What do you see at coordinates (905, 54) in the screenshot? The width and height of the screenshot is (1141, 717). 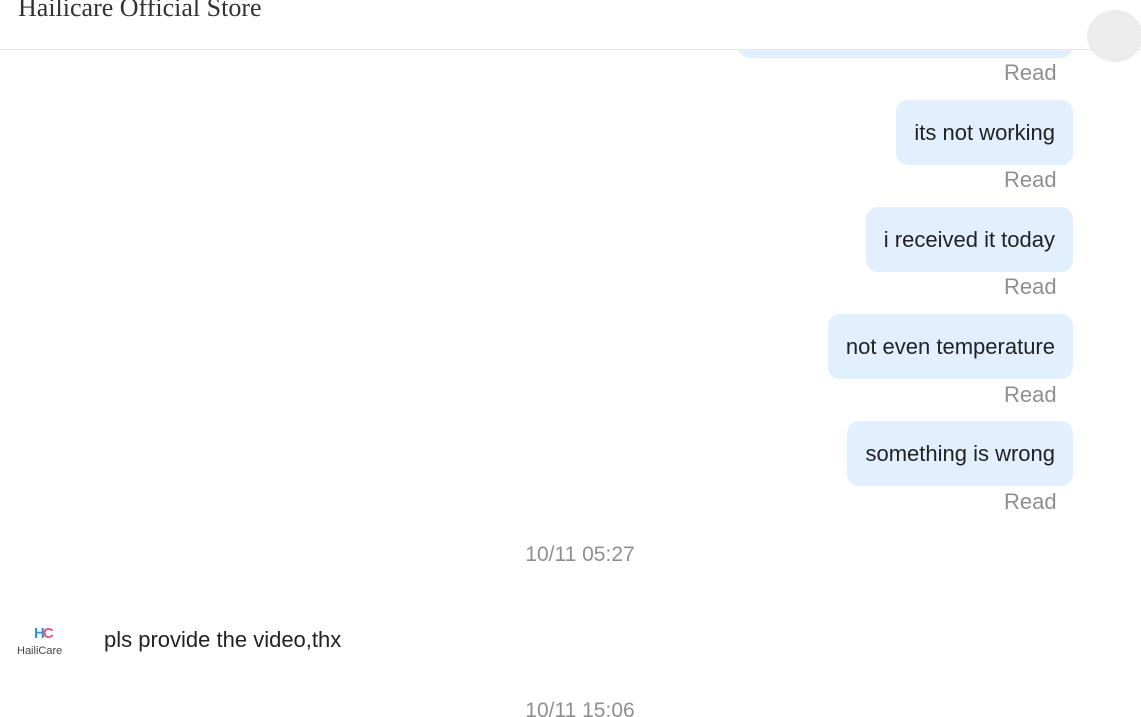 I see `previous-message-bubble` at bounding box center [905, 54].